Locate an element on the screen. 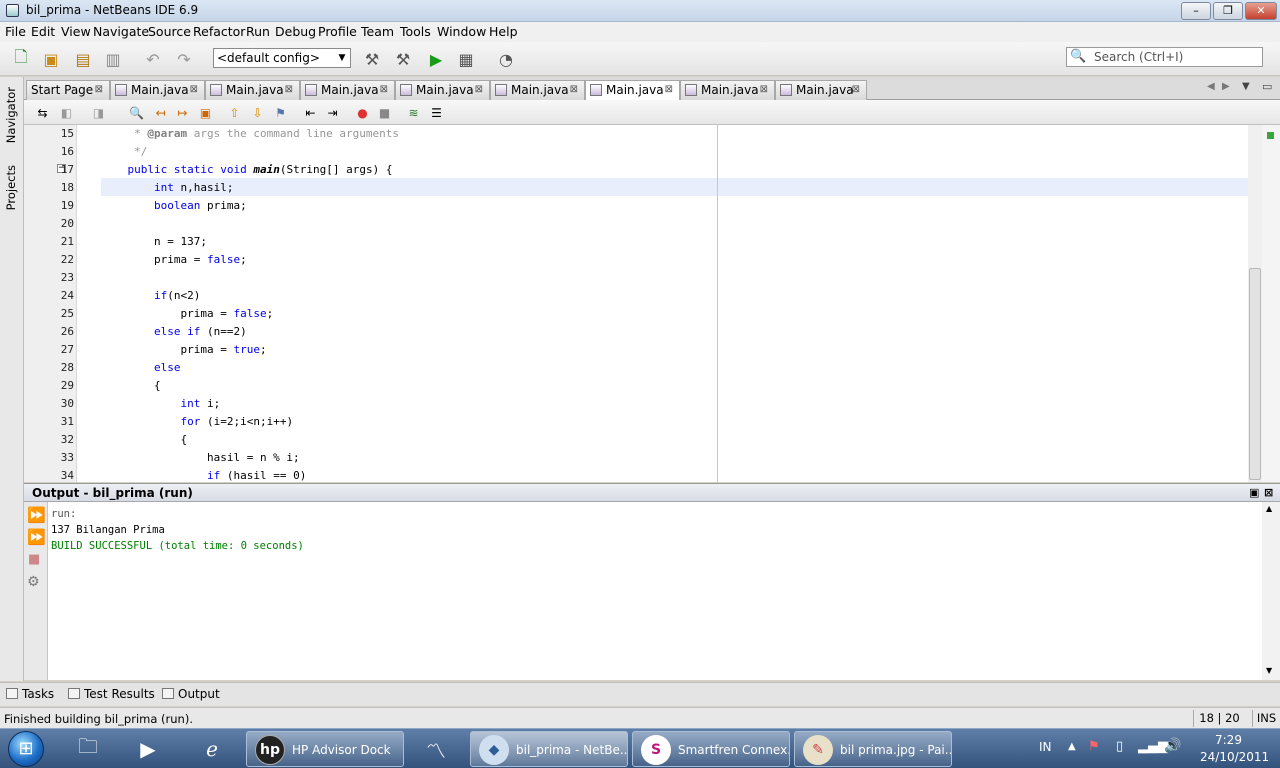 Image resolution: width=1280 pixels, height=768 pixels. menu-team: Team is located at coordinates (377, 31).